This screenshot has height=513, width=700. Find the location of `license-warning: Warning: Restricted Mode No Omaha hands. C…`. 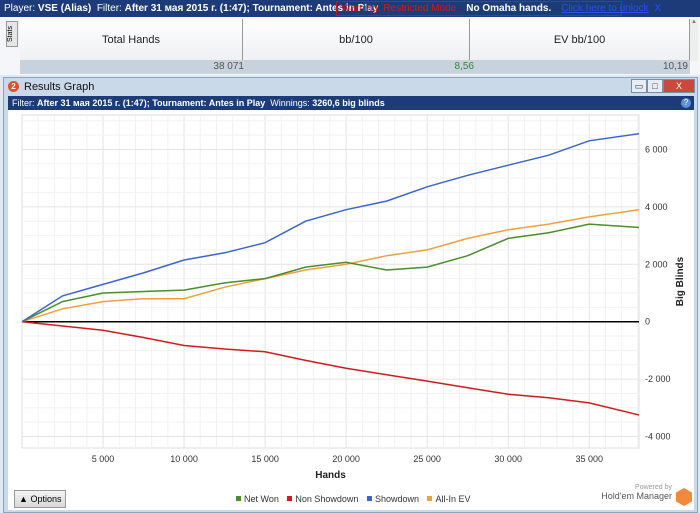

license-warning: Warning: Restricted Mode No Omaha hands. C… is located at coordinates (498, 8).